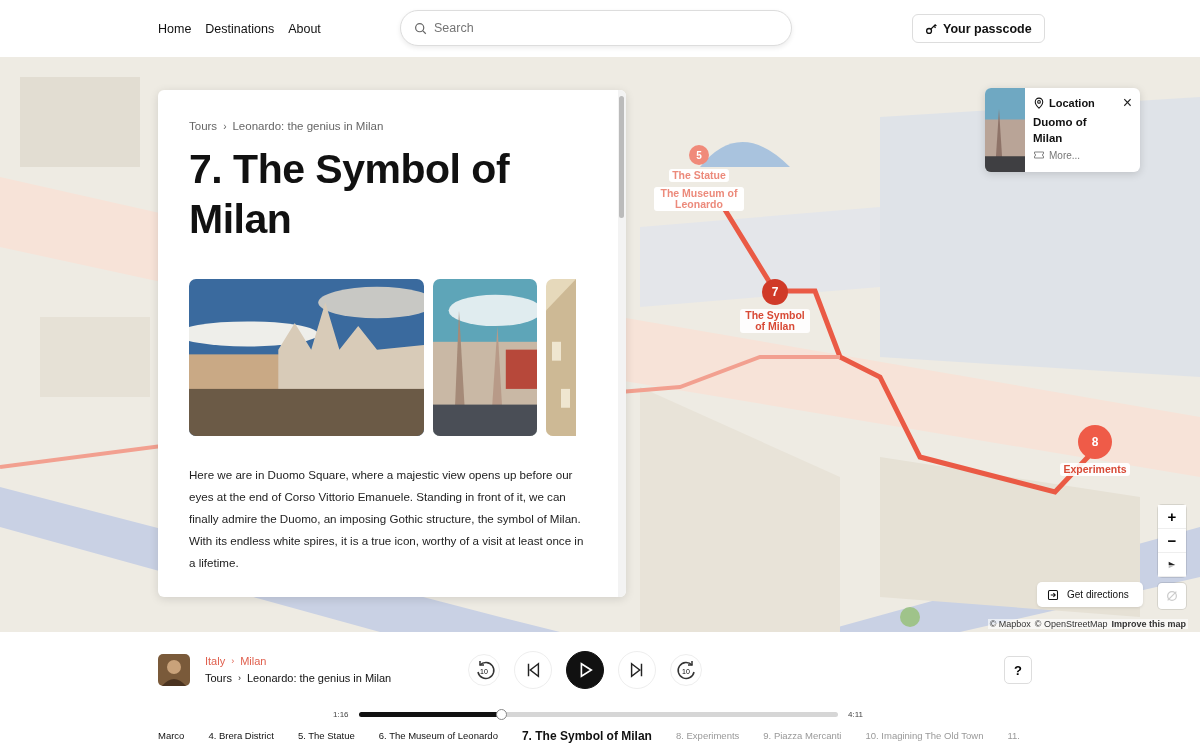 This screenshot has width=1200, height=750. Describe the element at coordinates (585, 669) in the screenshot. I see `play-button` at that location.